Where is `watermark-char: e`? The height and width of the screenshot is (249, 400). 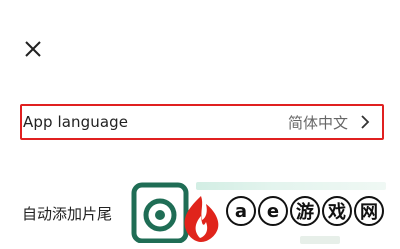
watermark-char: e is located at coordinates (273, 211).